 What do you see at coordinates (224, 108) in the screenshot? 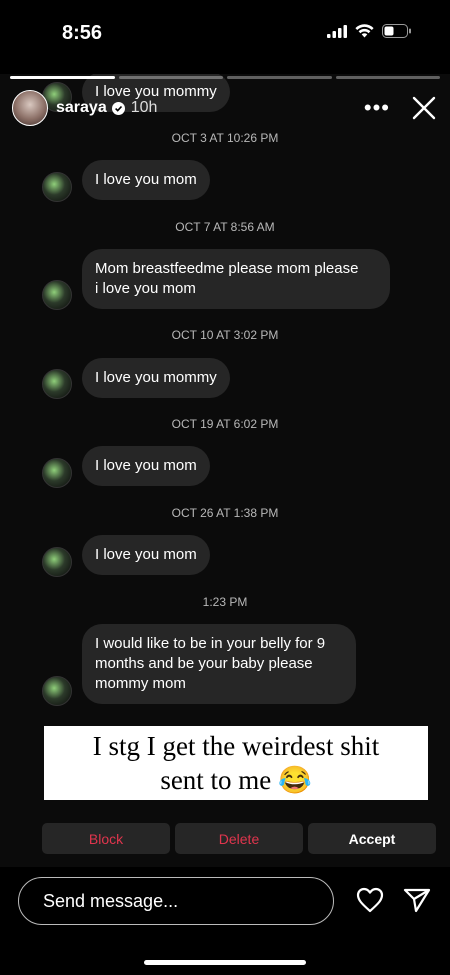
I see `story-header: saraya 10h •••` at bounding box center [224, 108].